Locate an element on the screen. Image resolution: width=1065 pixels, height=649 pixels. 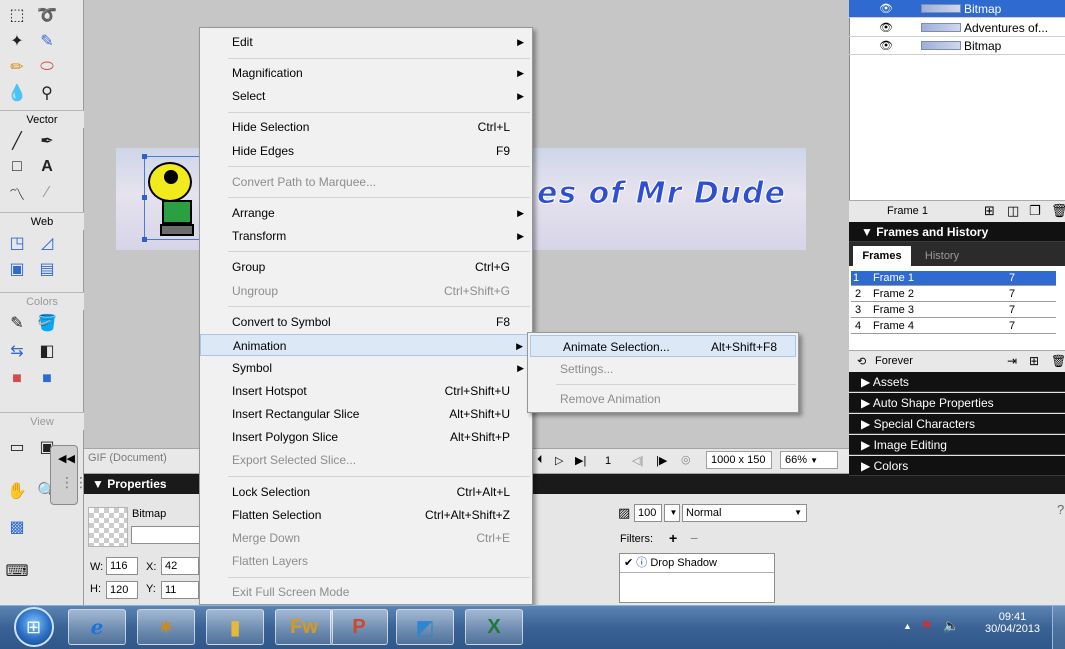
loop-label: Forever is located at coordinates (894, 361).